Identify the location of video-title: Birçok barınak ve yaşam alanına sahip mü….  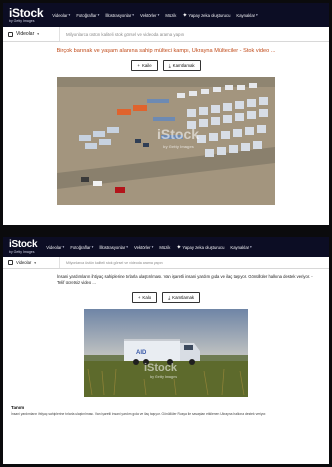
(166, 51).